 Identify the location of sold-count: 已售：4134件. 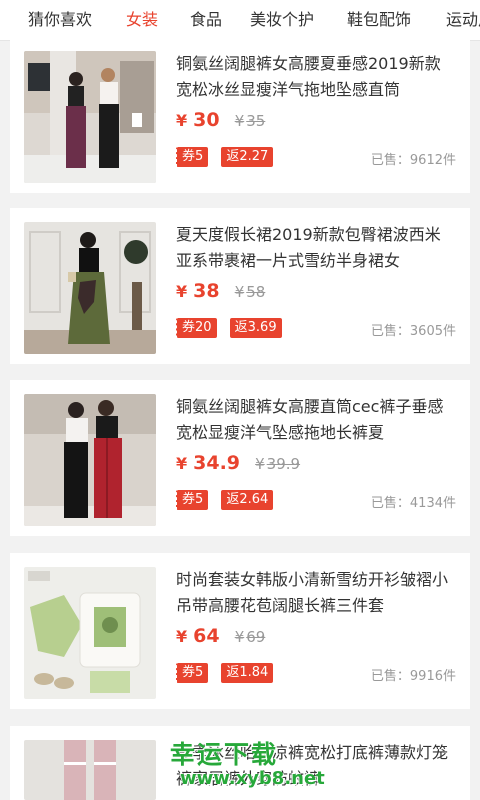
(413, 503).